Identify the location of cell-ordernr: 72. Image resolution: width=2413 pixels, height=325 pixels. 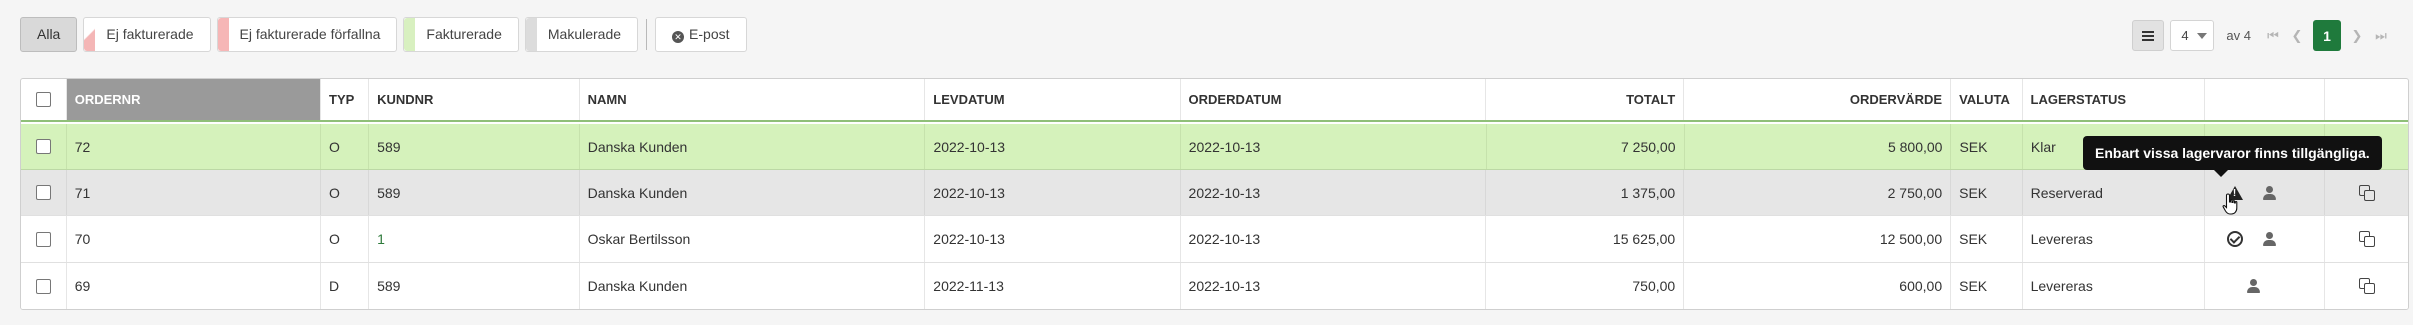
(194, 146).